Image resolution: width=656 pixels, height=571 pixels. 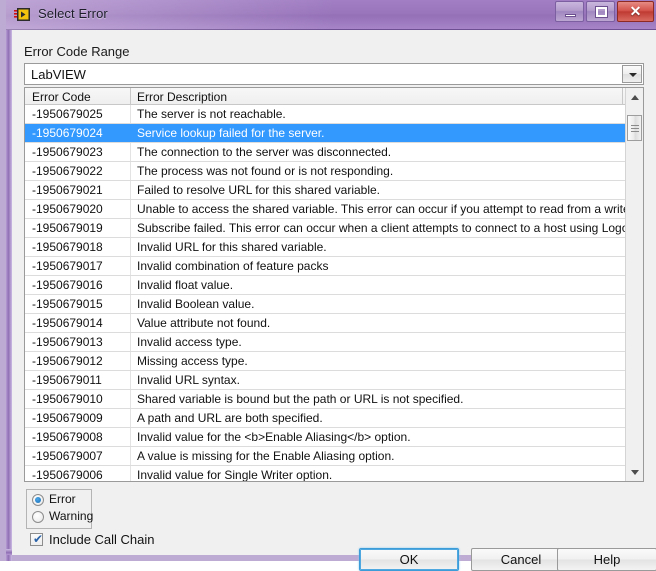 What do you see at coordinates (325, 361) in the screenshot?
I see `error-list-row: -1950679012 Missing access type.` at bounding box center [325, 361].